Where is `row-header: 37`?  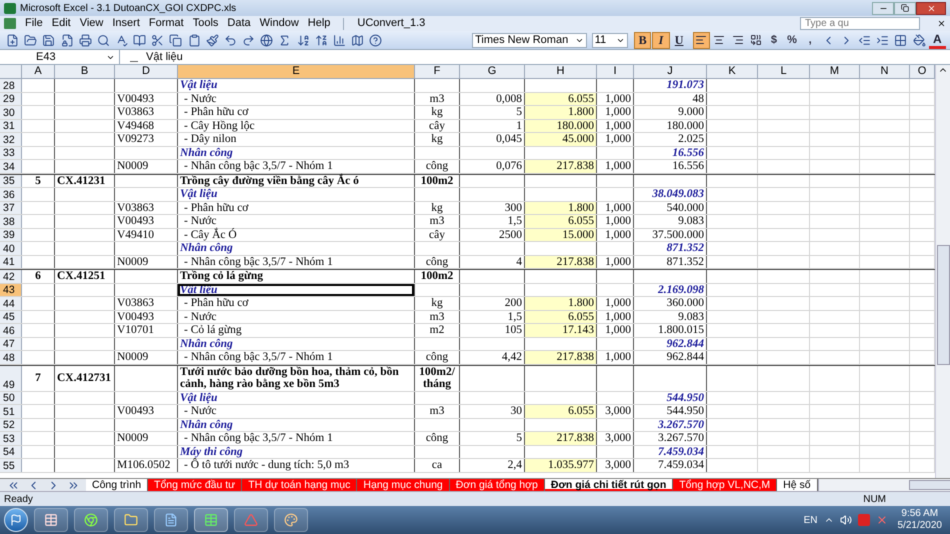 row-header: 37 is located at coordinates (11, 208).